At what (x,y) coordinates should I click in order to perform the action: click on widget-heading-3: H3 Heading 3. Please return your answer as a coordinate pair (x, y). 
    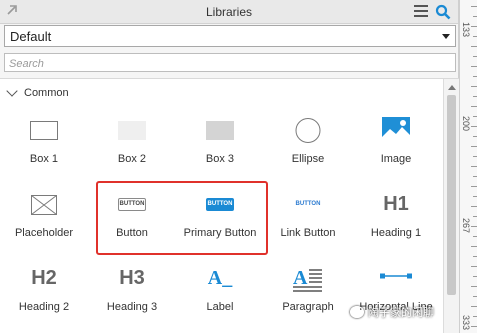
    Looking at the image, I should click on (132, 294).